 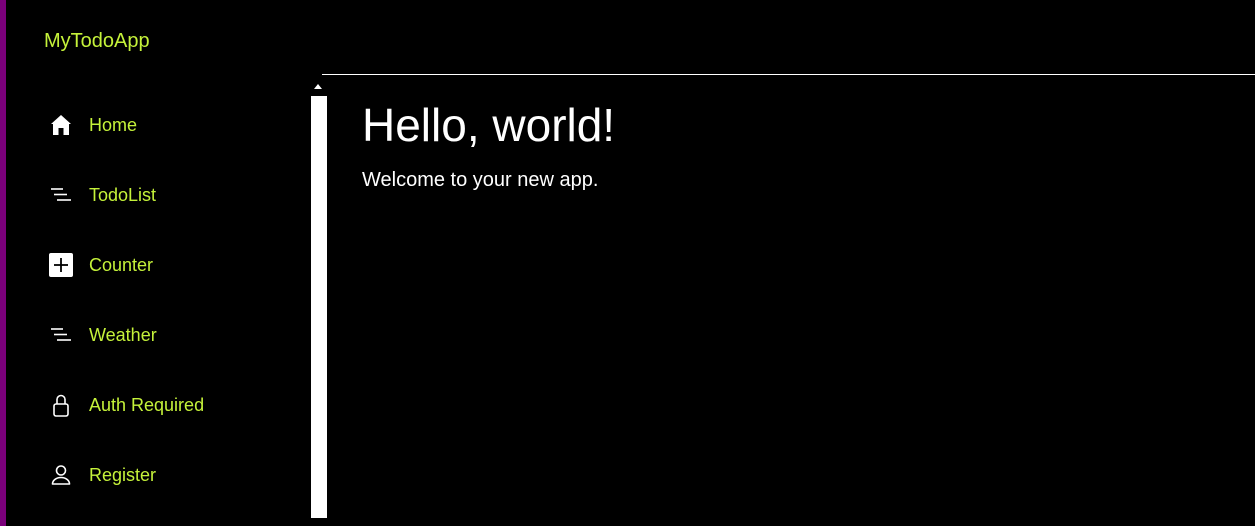 What do you see at coordinates (97, 41) in the screenshot?
I see `brand-link: MyTodoApp` at bounding box center [97, 41].